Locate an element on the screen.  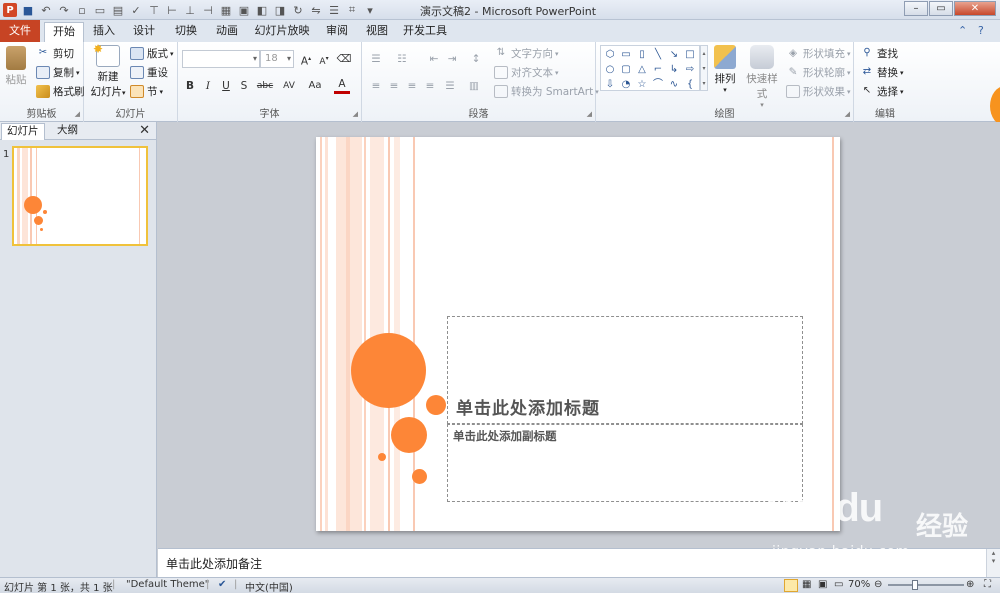
down-arrow-shape-icon: ⇩ is located at coordinates (610, 84).